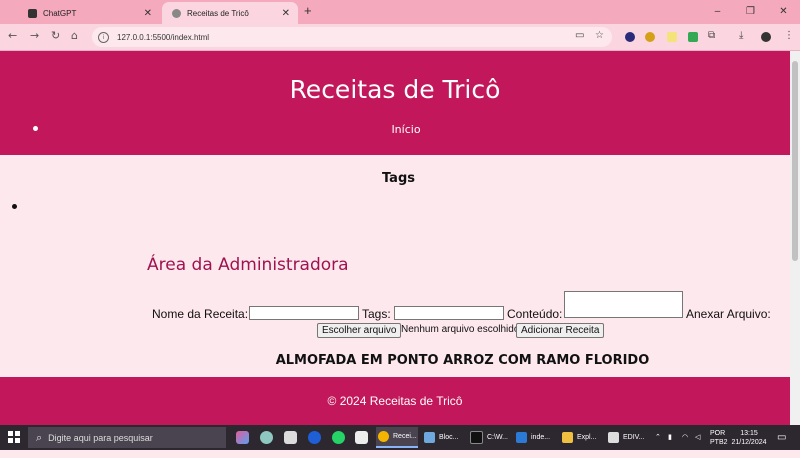 Image resolution: width=800 pixels, height=458 pixels. What do you see at coordinates (599, 35) in the screenshot?
I see `bookmark-star-icon: ☆` at bounding box center [599, 35].